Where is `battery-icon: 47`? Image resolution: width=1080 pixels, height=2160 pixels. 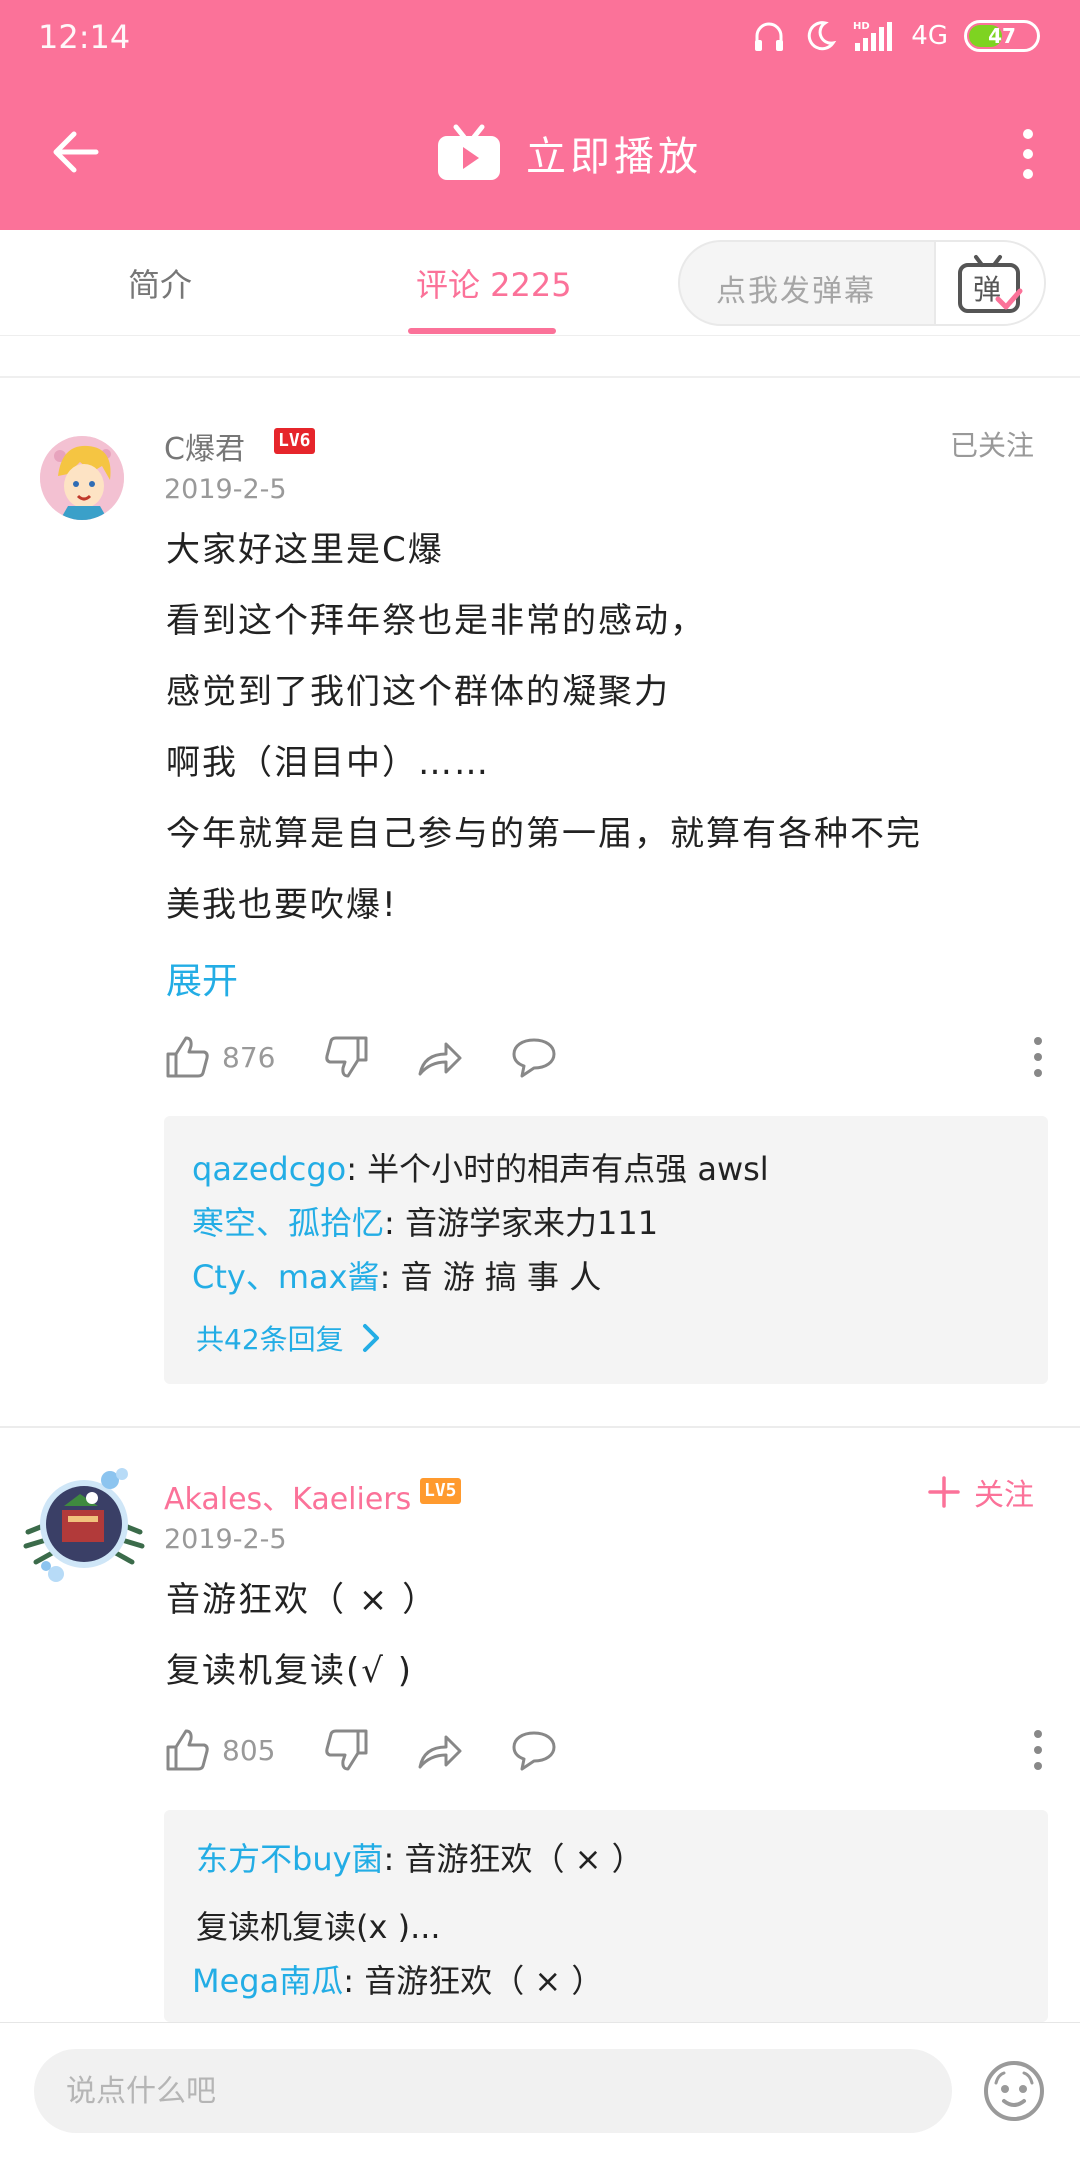 battery-icon: 47 is located at coordinates (1002, 36).